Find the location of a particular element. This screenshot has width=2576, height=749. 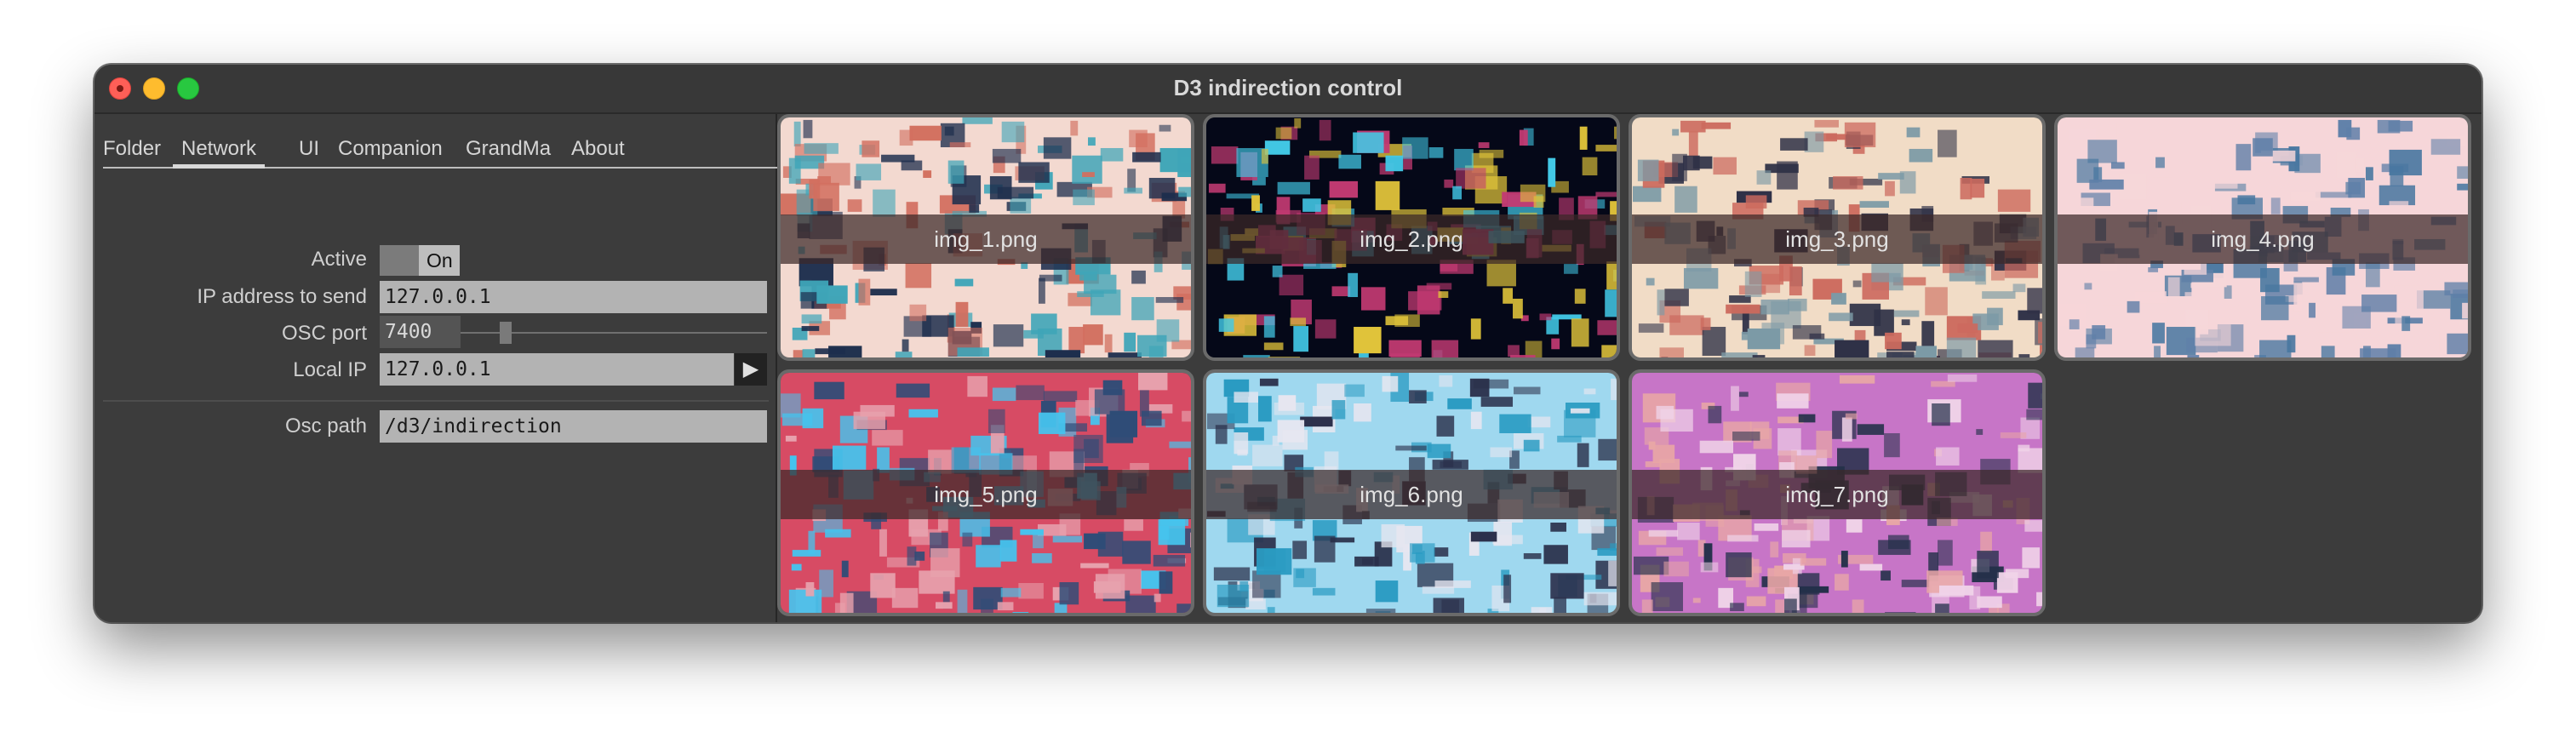

window-title: D3 indirection control is located at coordinates (1288, 88).